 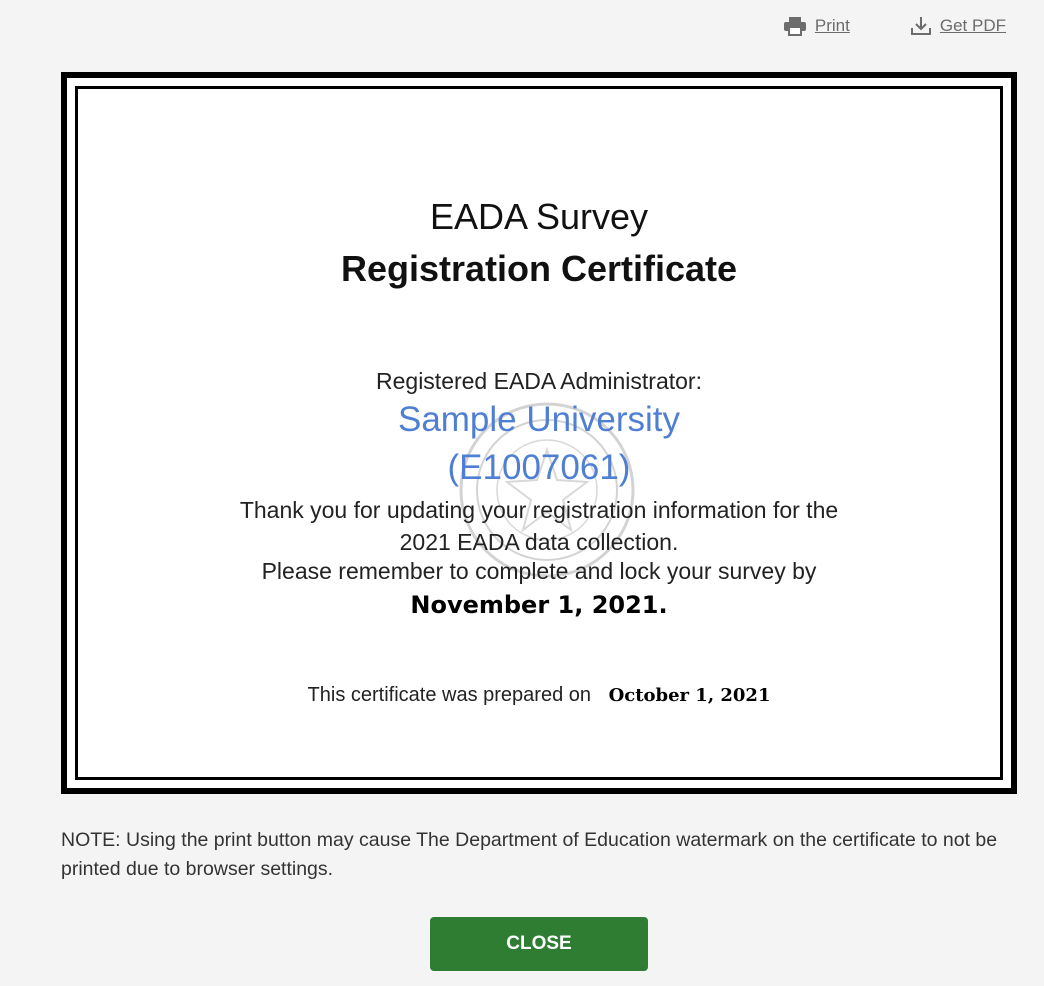 I want to click on prepared-label: This certificate was prepared on, so click(x=449, y=695).